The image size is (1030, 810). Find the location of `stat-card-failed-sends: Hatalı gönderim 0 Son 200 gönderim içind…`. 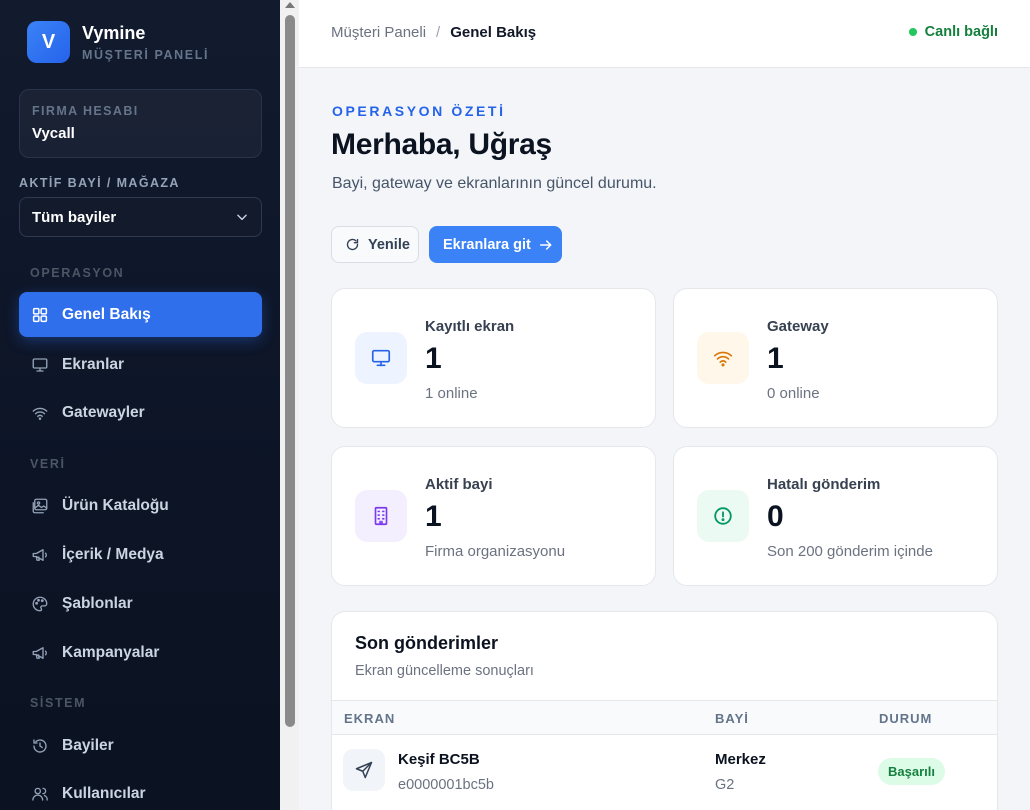

stat-card-failed-sends: Hatalı gönderim 0 Son 200 gönderim içind… is located at coordinates (835, 516).